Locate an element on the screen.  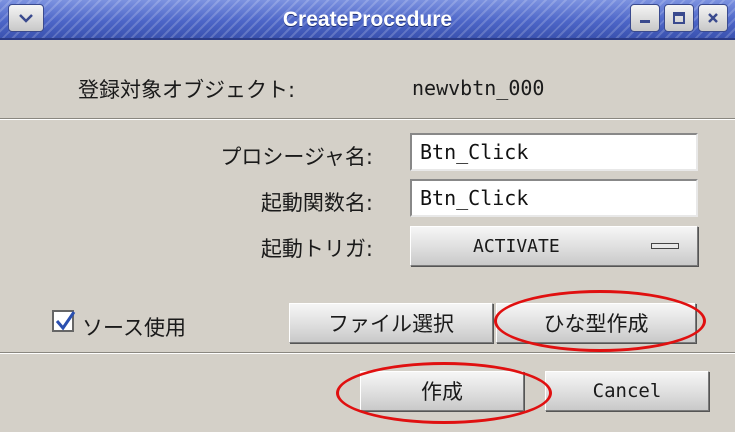
minimize-button is located at coordinates (645, 18).